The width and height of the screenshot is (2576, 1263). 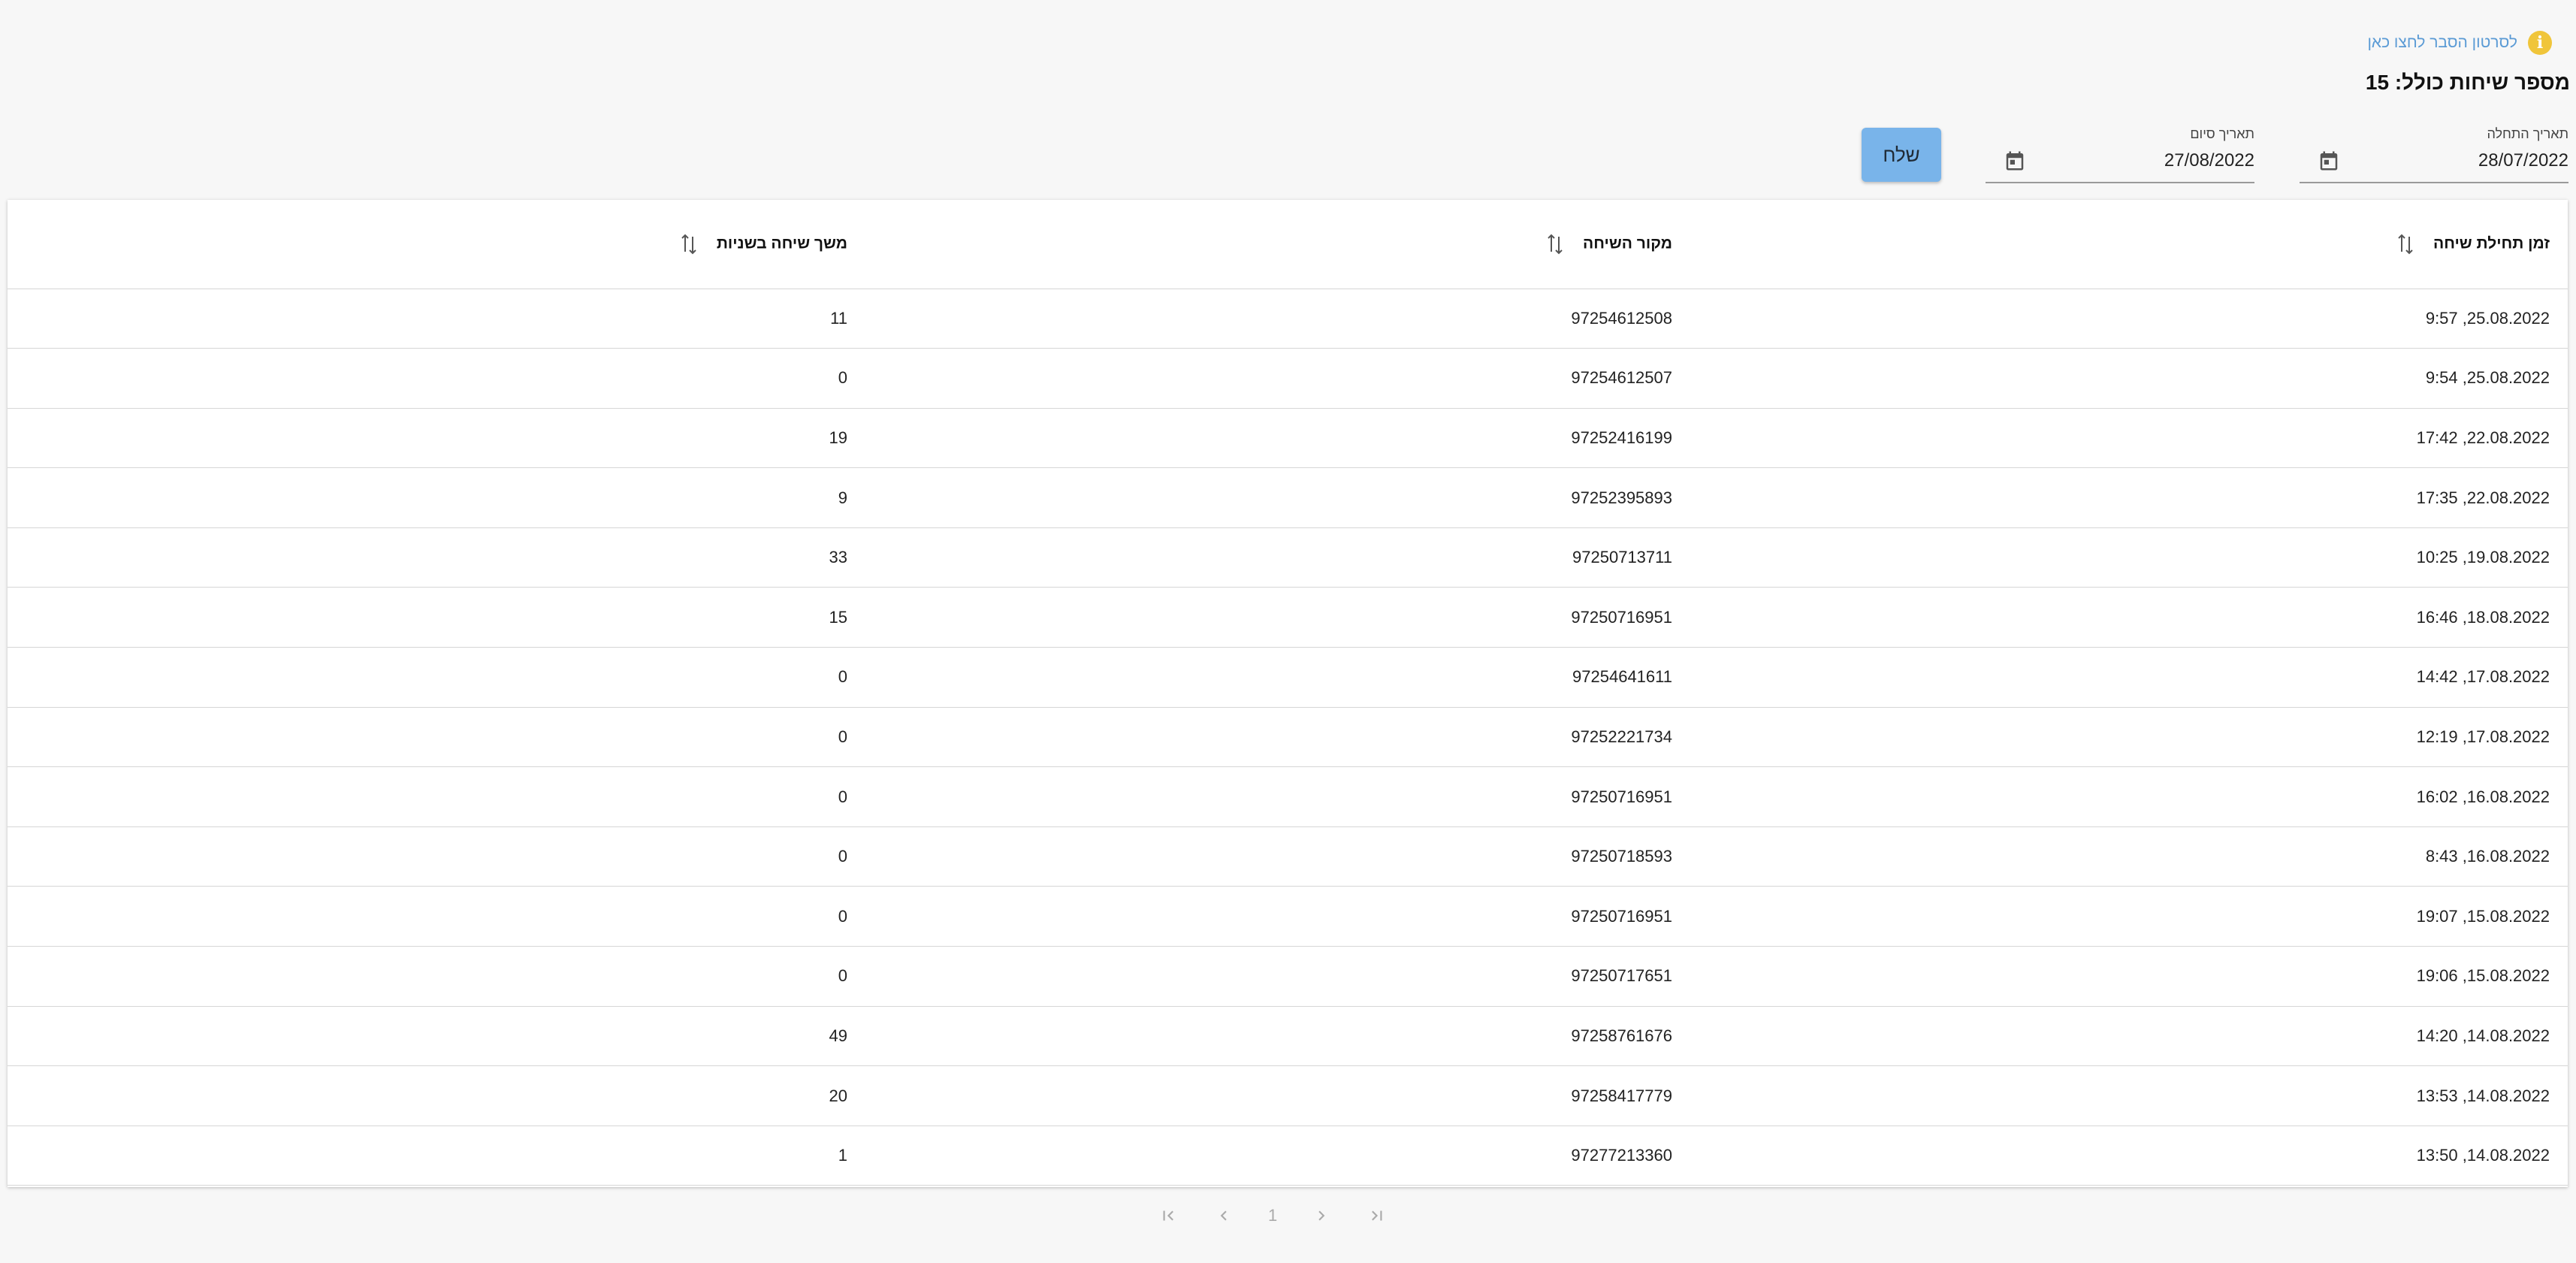 I want to click on end-date-value: 27/08/2022, so click(x=2209, y=160).